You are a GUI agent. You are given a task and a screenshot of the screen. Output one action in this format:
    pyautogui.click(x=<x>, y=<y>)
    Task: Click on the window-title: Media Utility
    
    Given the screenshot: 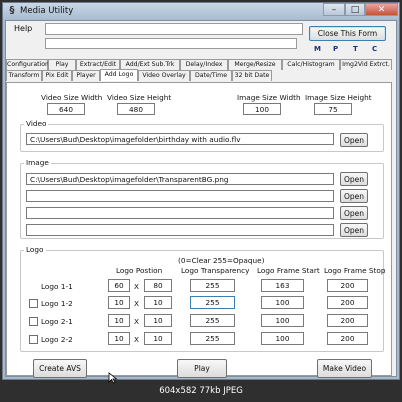 What is the action you would take?
    pyautogui.click(x=47, y=11)
    